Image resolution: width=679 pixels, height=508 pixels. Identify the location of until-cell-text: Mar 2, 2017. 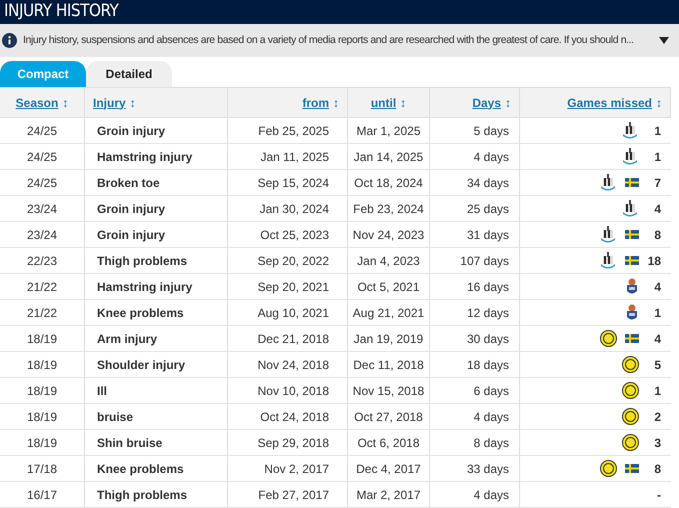
(388, 495).